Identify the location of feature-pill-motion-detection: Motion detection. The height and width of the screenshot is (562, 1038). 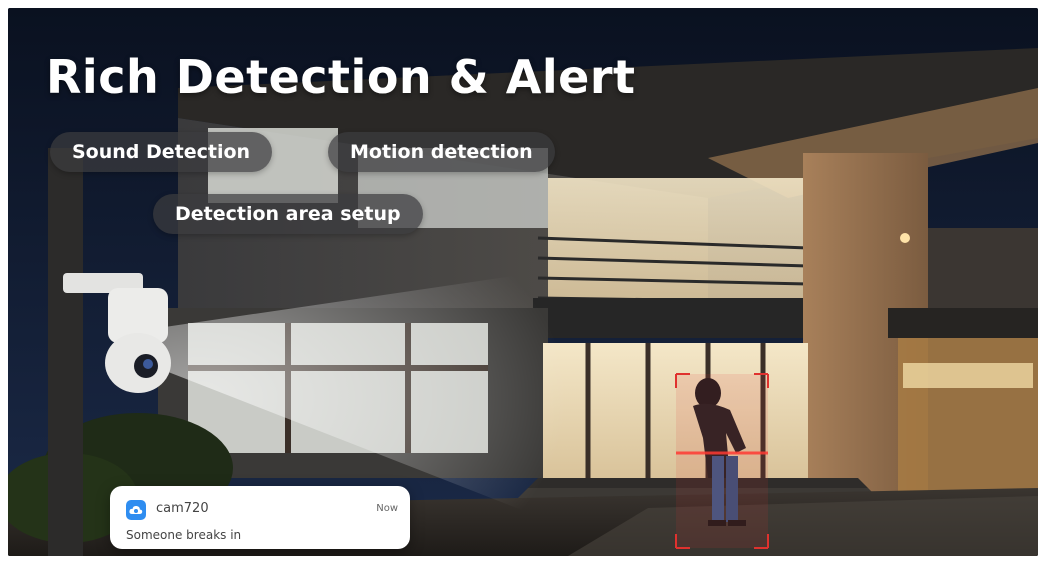
(441, 152).